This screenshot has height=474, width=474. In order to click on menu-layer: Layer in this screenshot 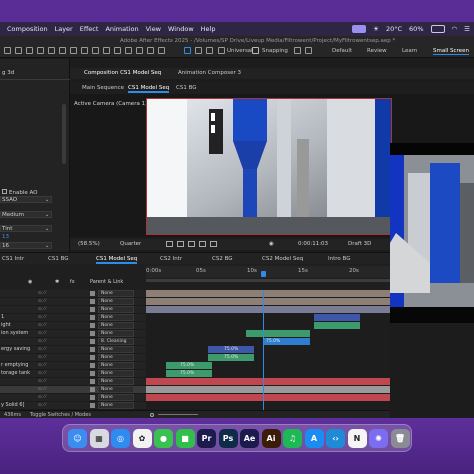, I will do `click(64, 29)`.